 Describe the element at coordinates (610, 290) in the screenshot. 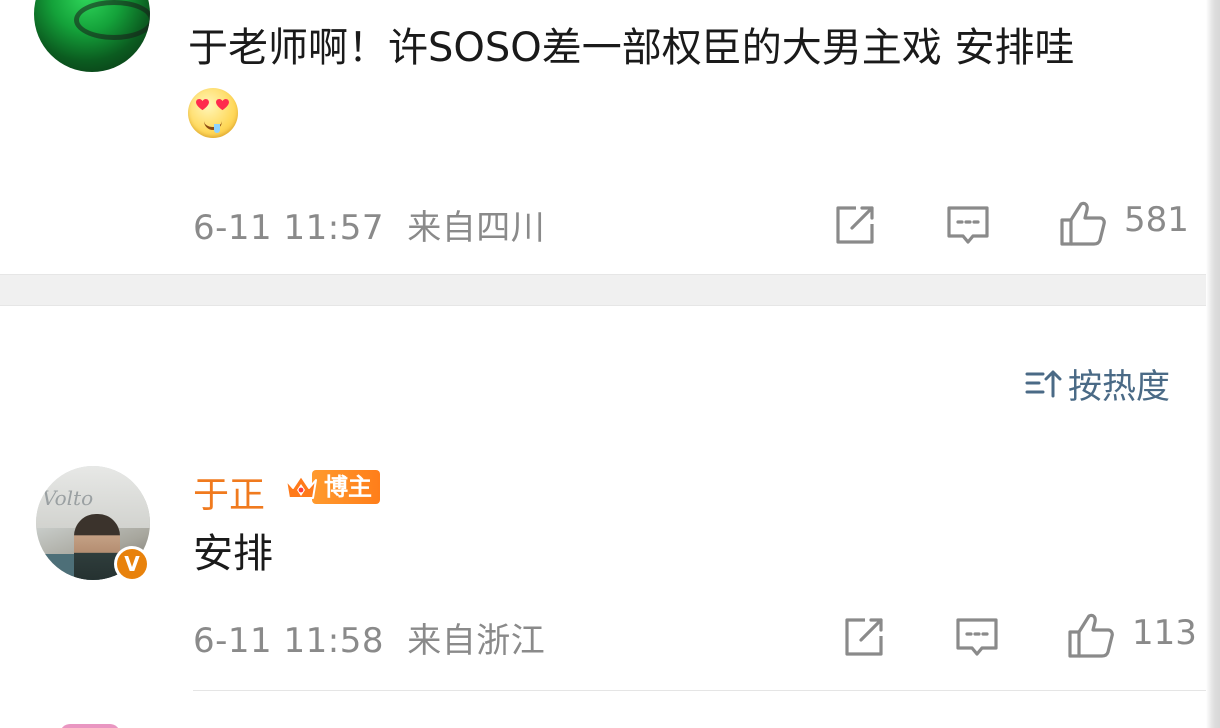

I see `section-divider` at that location.